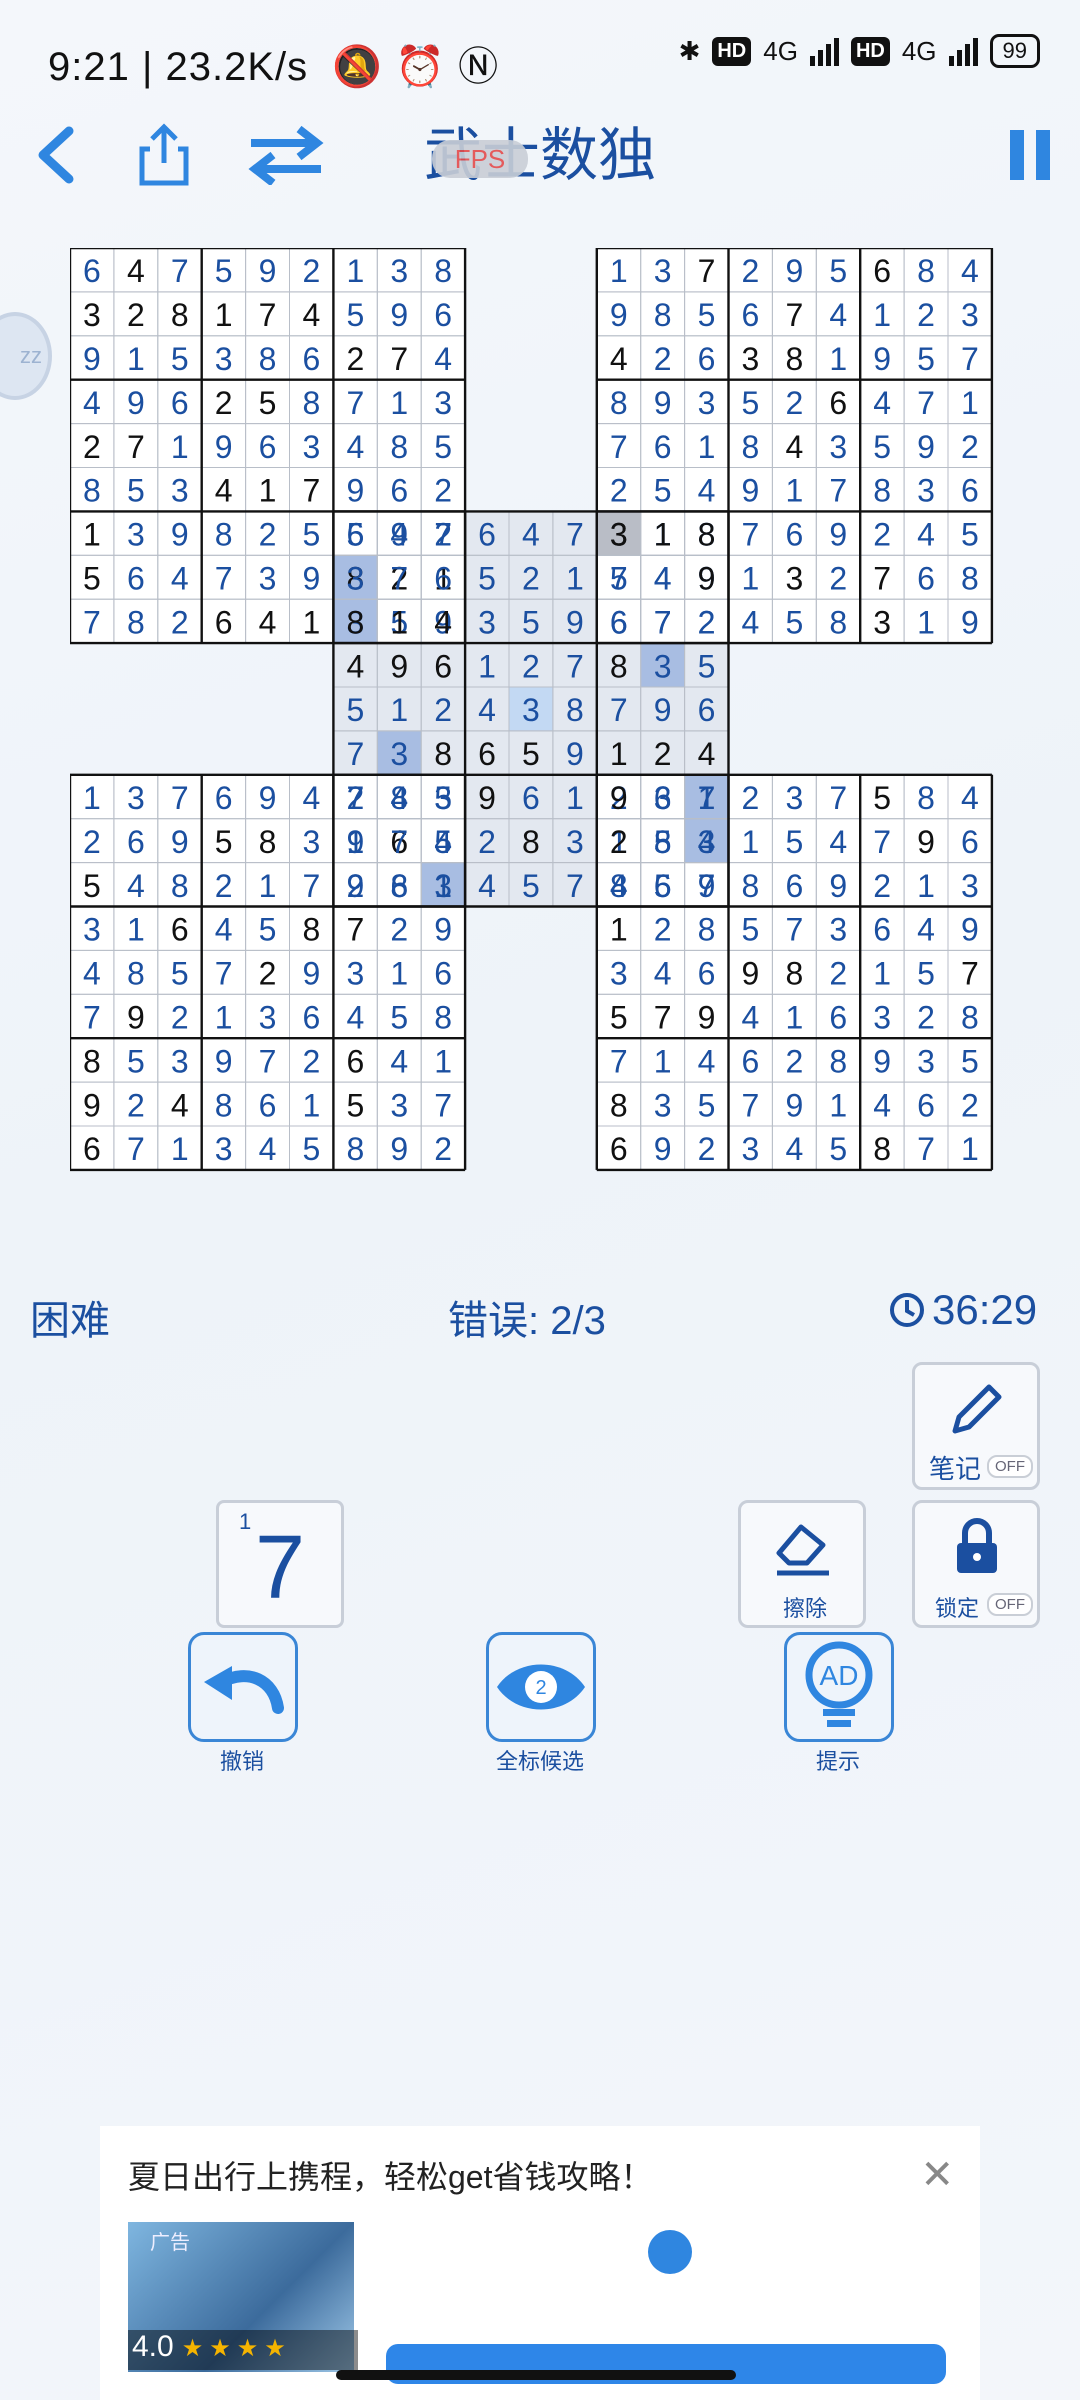 The image size is (1080, 2400). What do you see at coordinates (870, 51) in the screenshot?
I see `hd-badge-2: HD` at bounding box center [870, 51].